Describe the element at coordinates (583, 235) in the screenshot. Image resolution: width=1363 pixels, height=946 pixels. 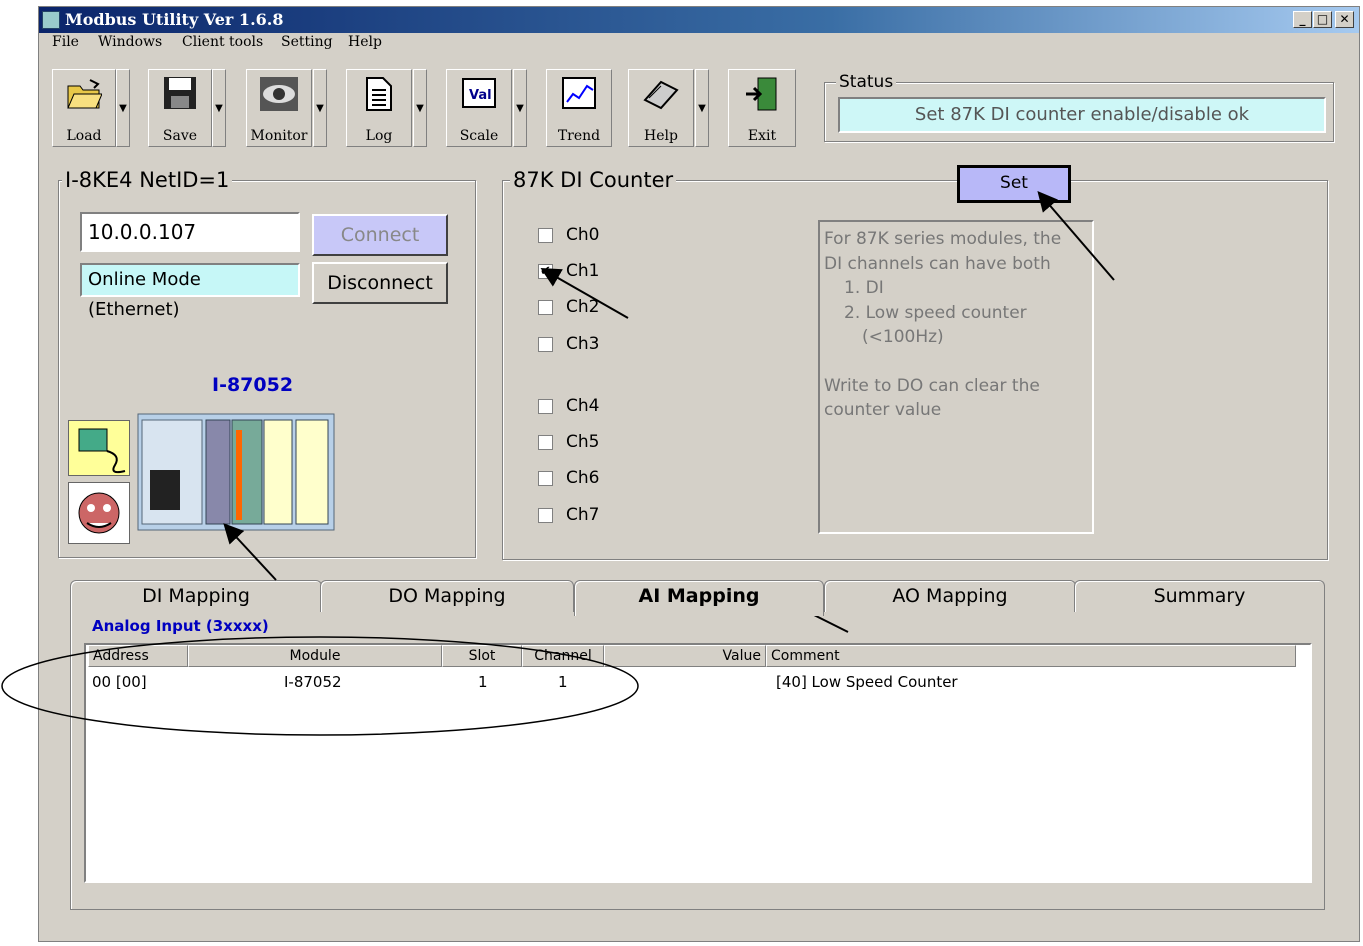
I see `ch0-label: Ch0` at that location.